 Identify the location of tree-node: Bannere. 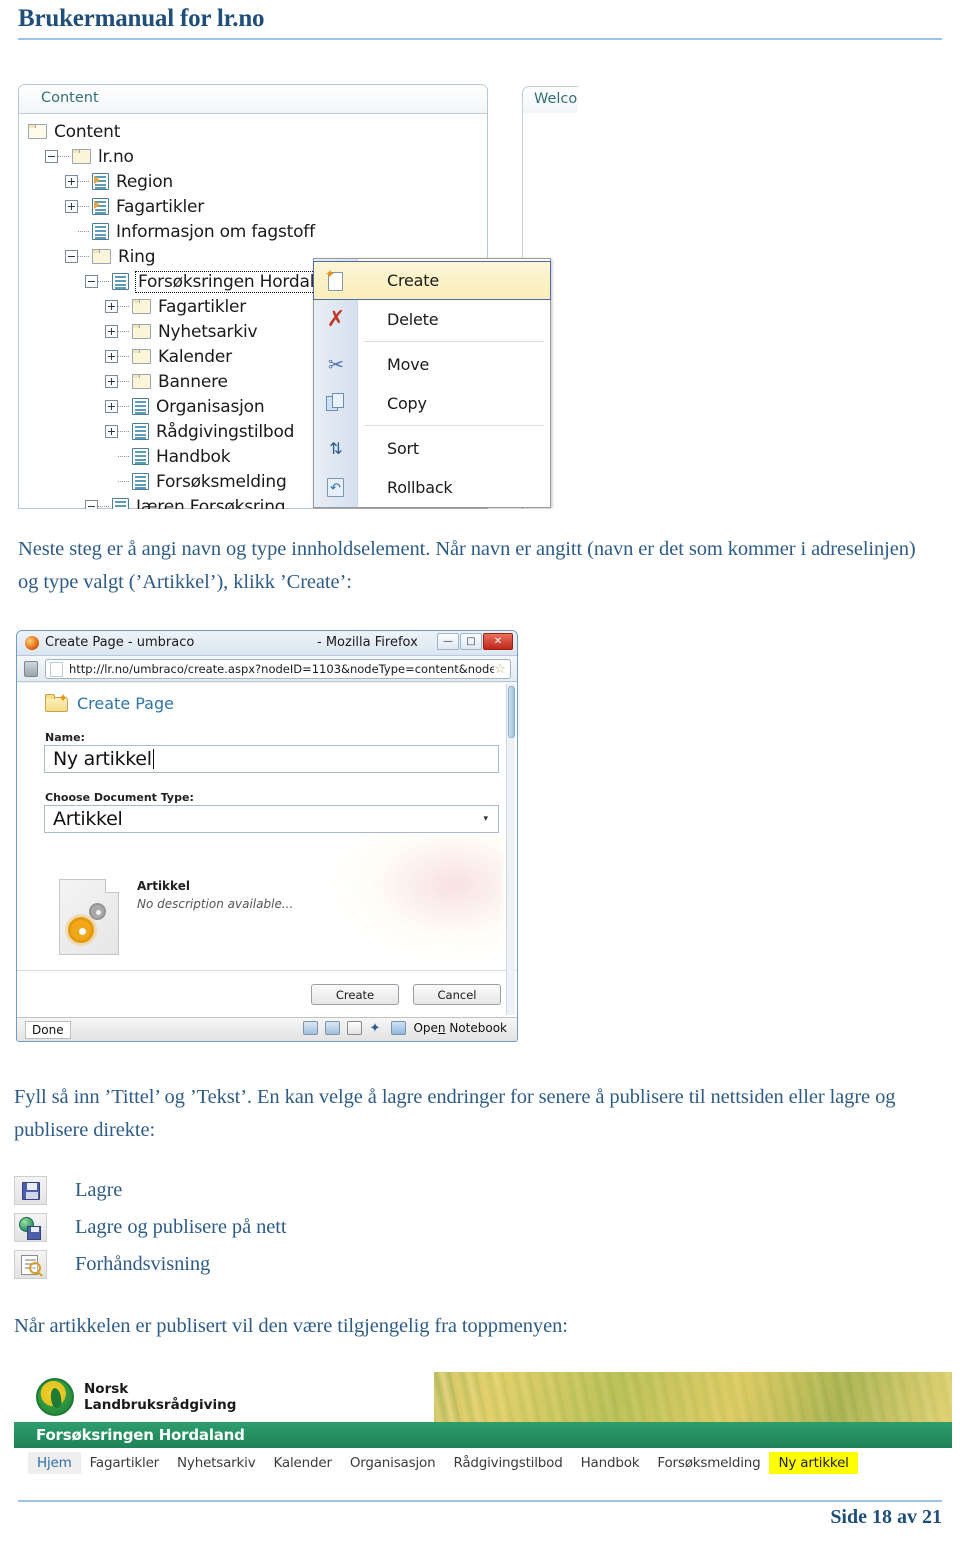
(166, 381).